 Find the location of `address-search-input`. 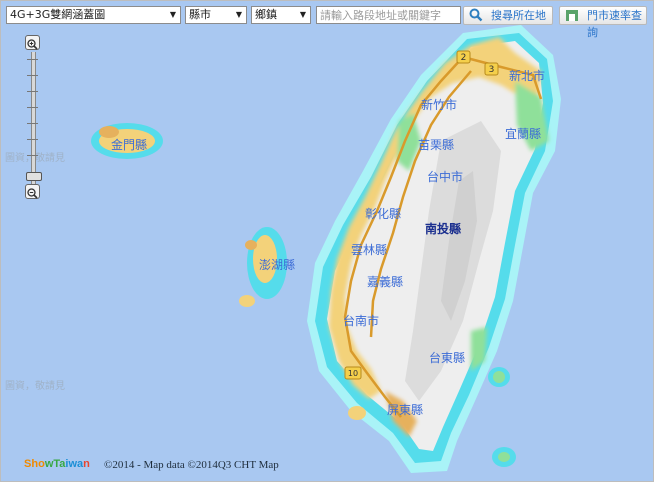

address-search-input is located at coordinates (388, 15).